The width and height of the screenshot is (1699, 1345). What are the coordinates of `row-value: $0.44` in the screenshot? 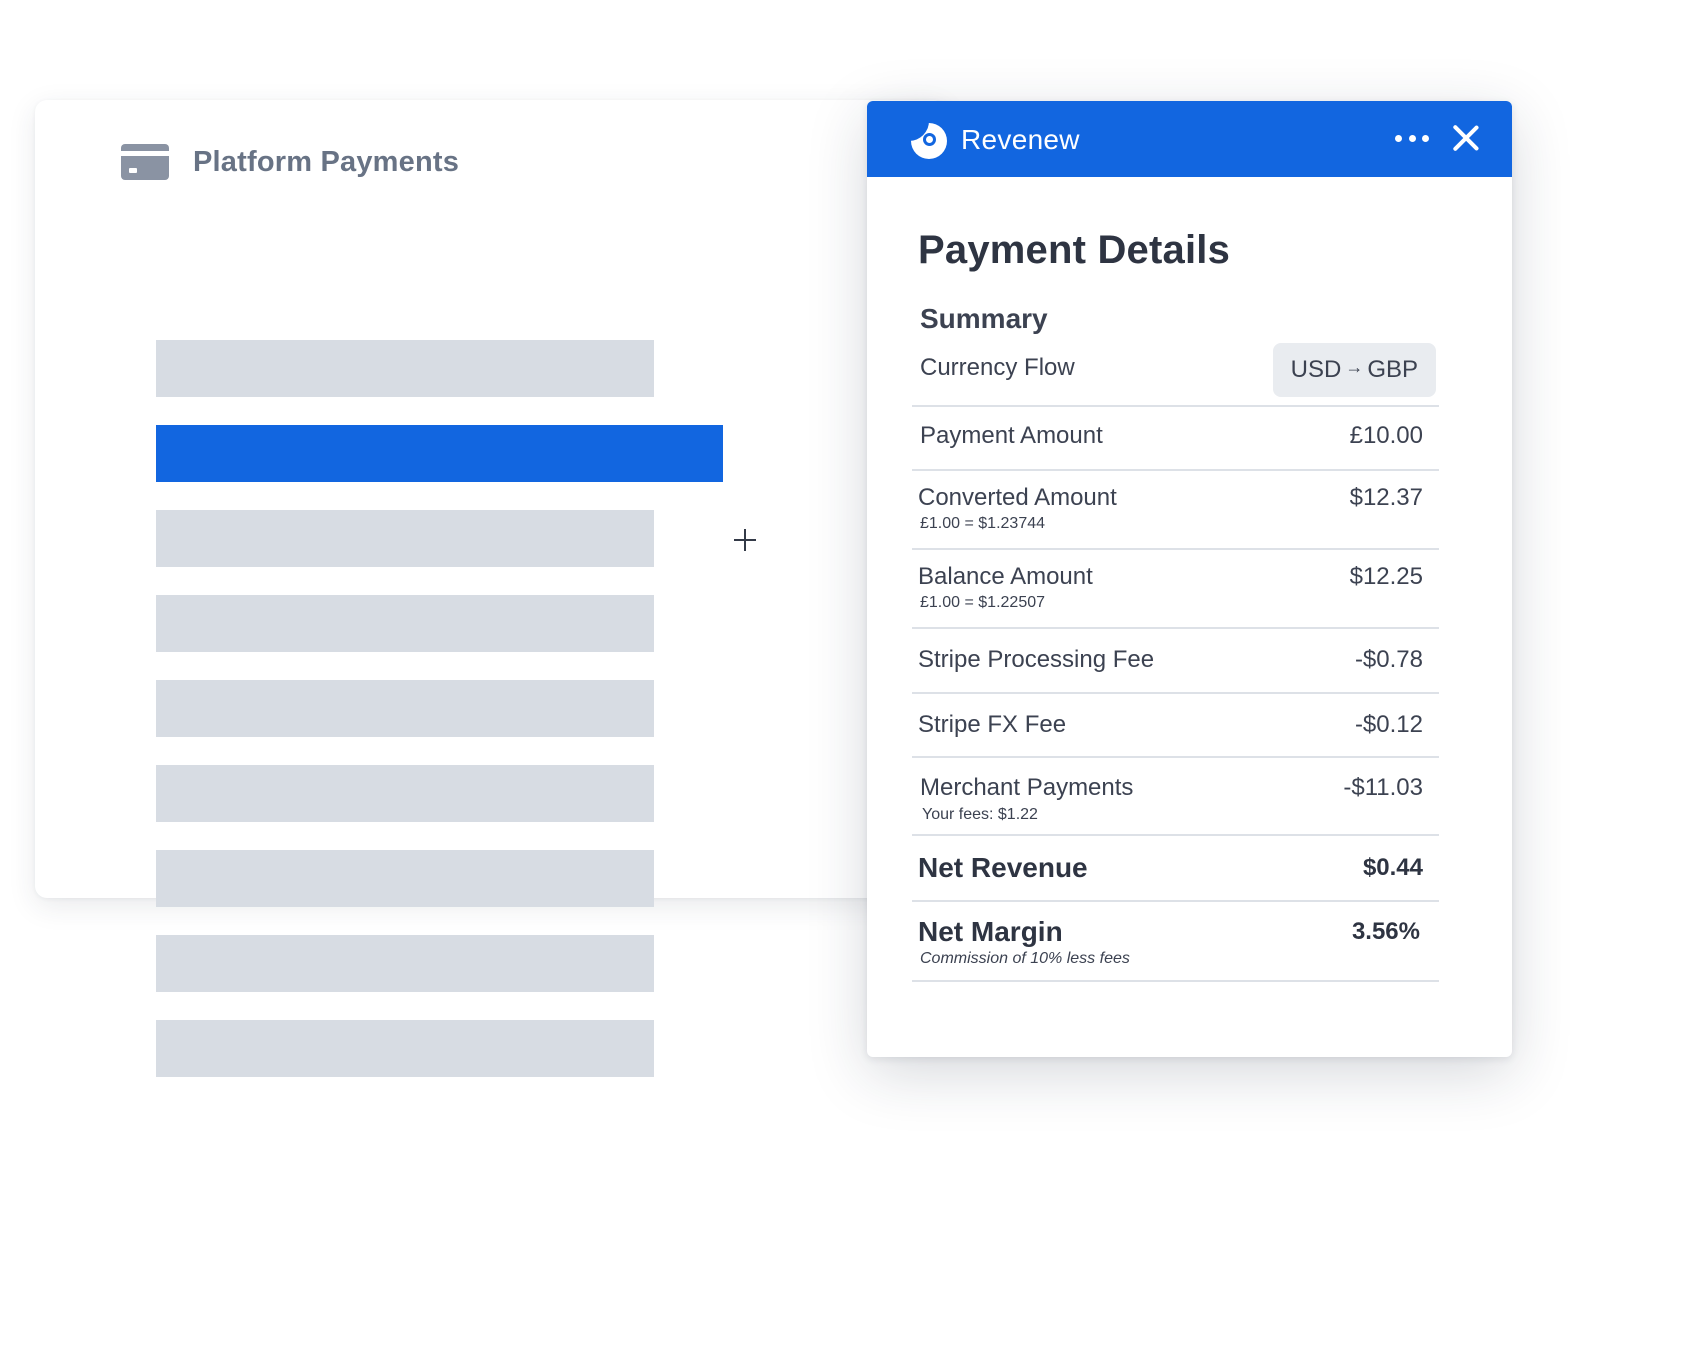 It's located at (1392, 867).